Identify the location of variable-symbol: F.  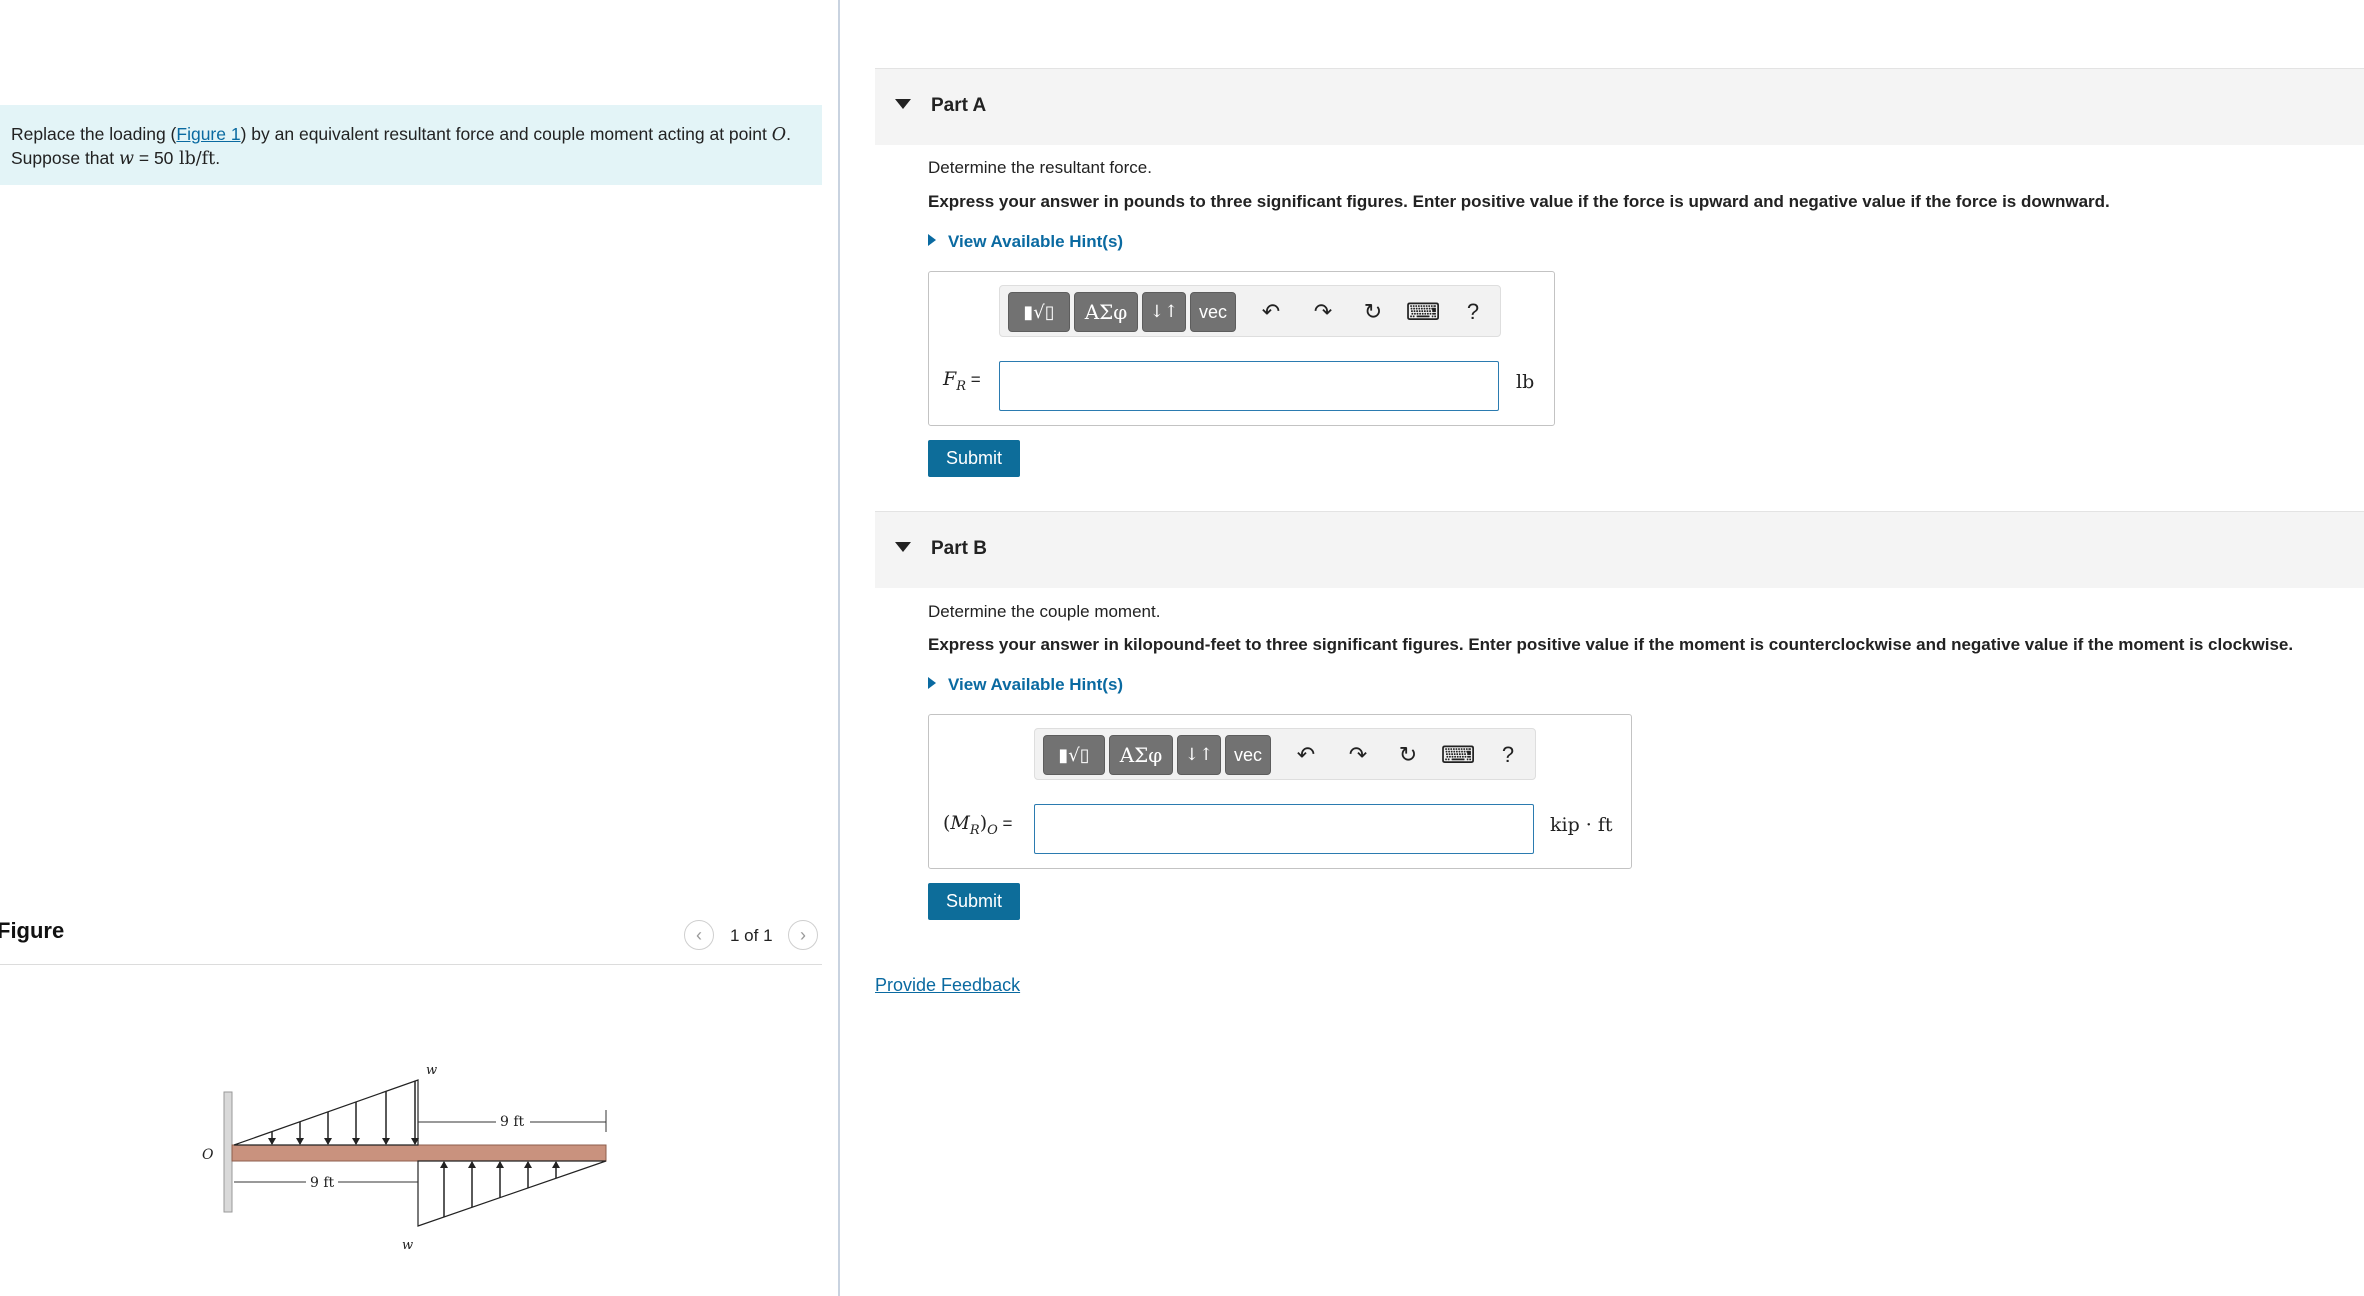
(950, 379).